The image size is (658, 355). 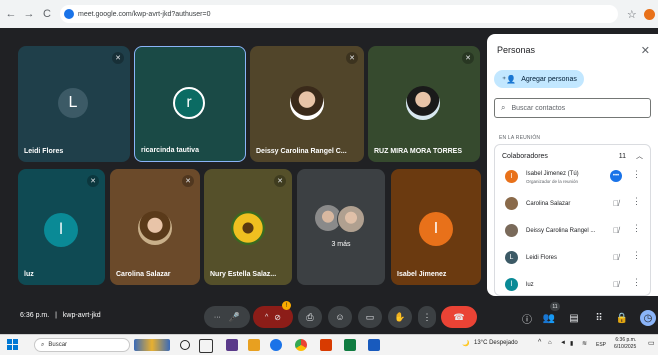 What do you see at coordinates (339, 14) in the screenshot?
I see `address-bar: meet.google.com/kwp-avrt-jkd?authuser=0` at bounding box center [339, 14].